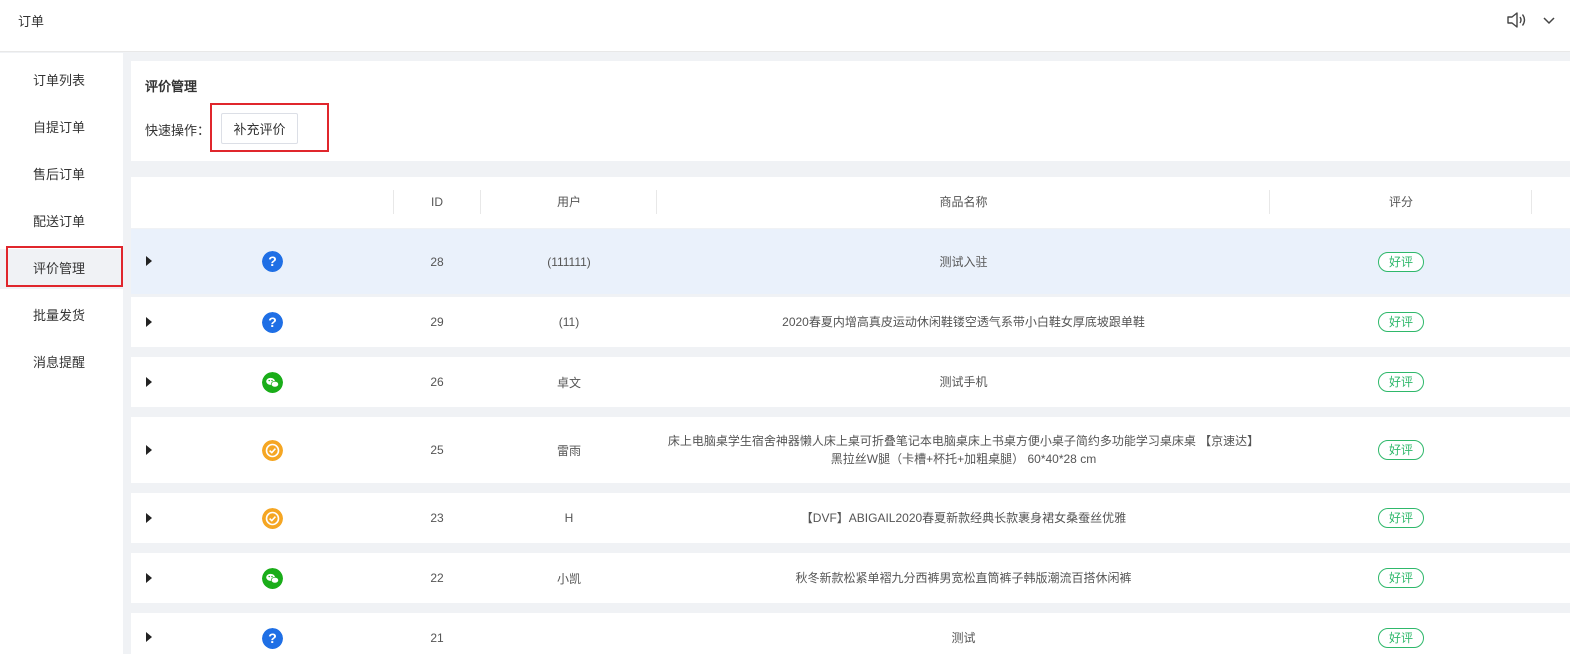 This screenshot has width=1570, height=654. What do you see at coordinates (437, 450) in the screenshot?
I see `row-id: 25` at bounding box center [437, 450].